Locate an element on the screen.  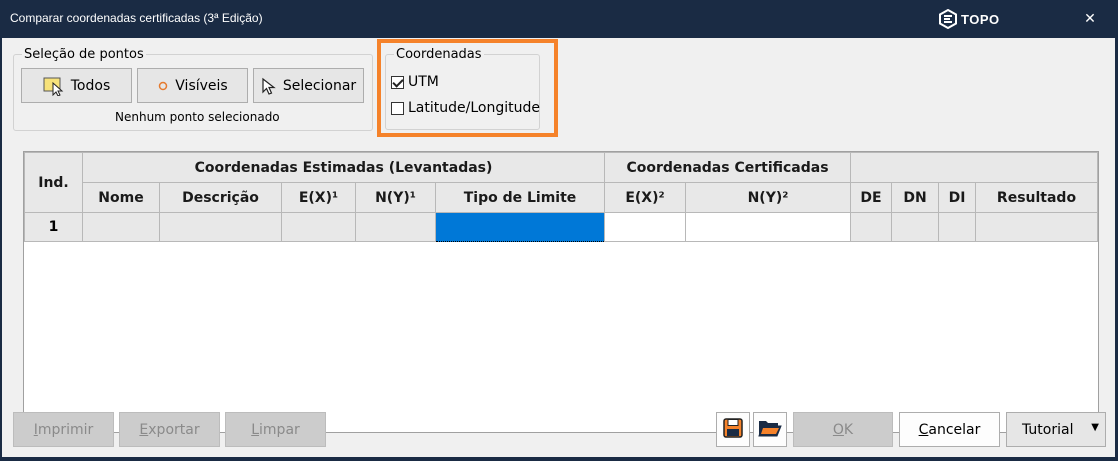
table-row: 1 is located at coordinates (561, 227).